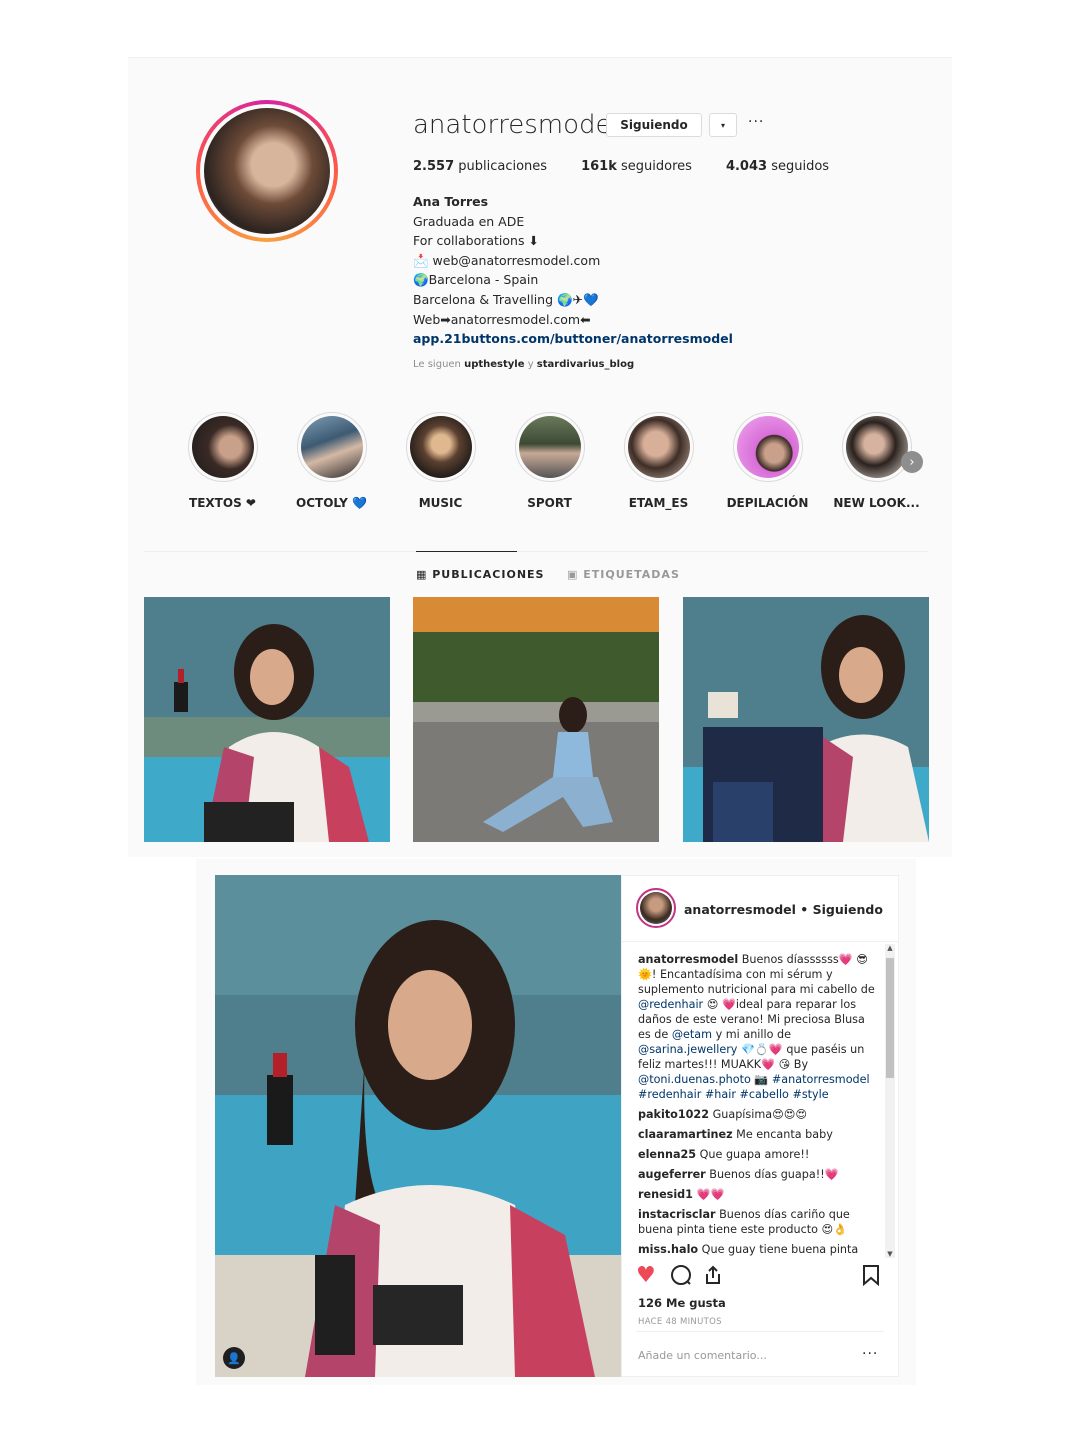  I want to click on bio-location: 🌍Barcelona - Spain, so click(476, 280).